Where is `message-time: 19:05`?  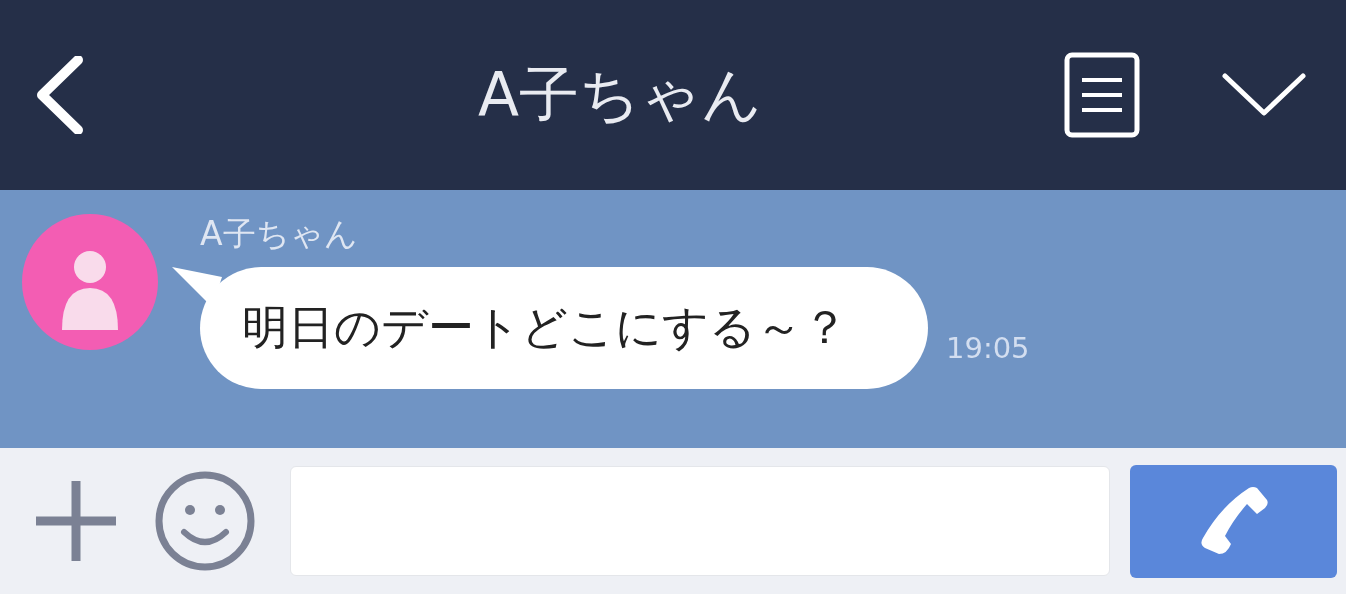
message-time: 19:05 is located at coordinates (988, 348).